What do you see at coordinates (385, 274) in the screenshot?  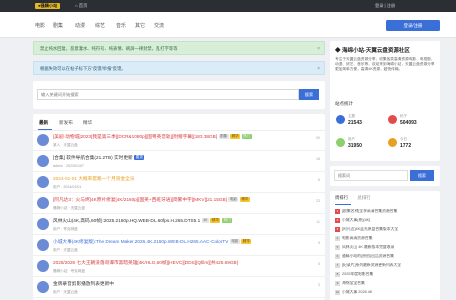 I see `rank-item: 8 2025年度电影合集` at bounding box center [385, 274].